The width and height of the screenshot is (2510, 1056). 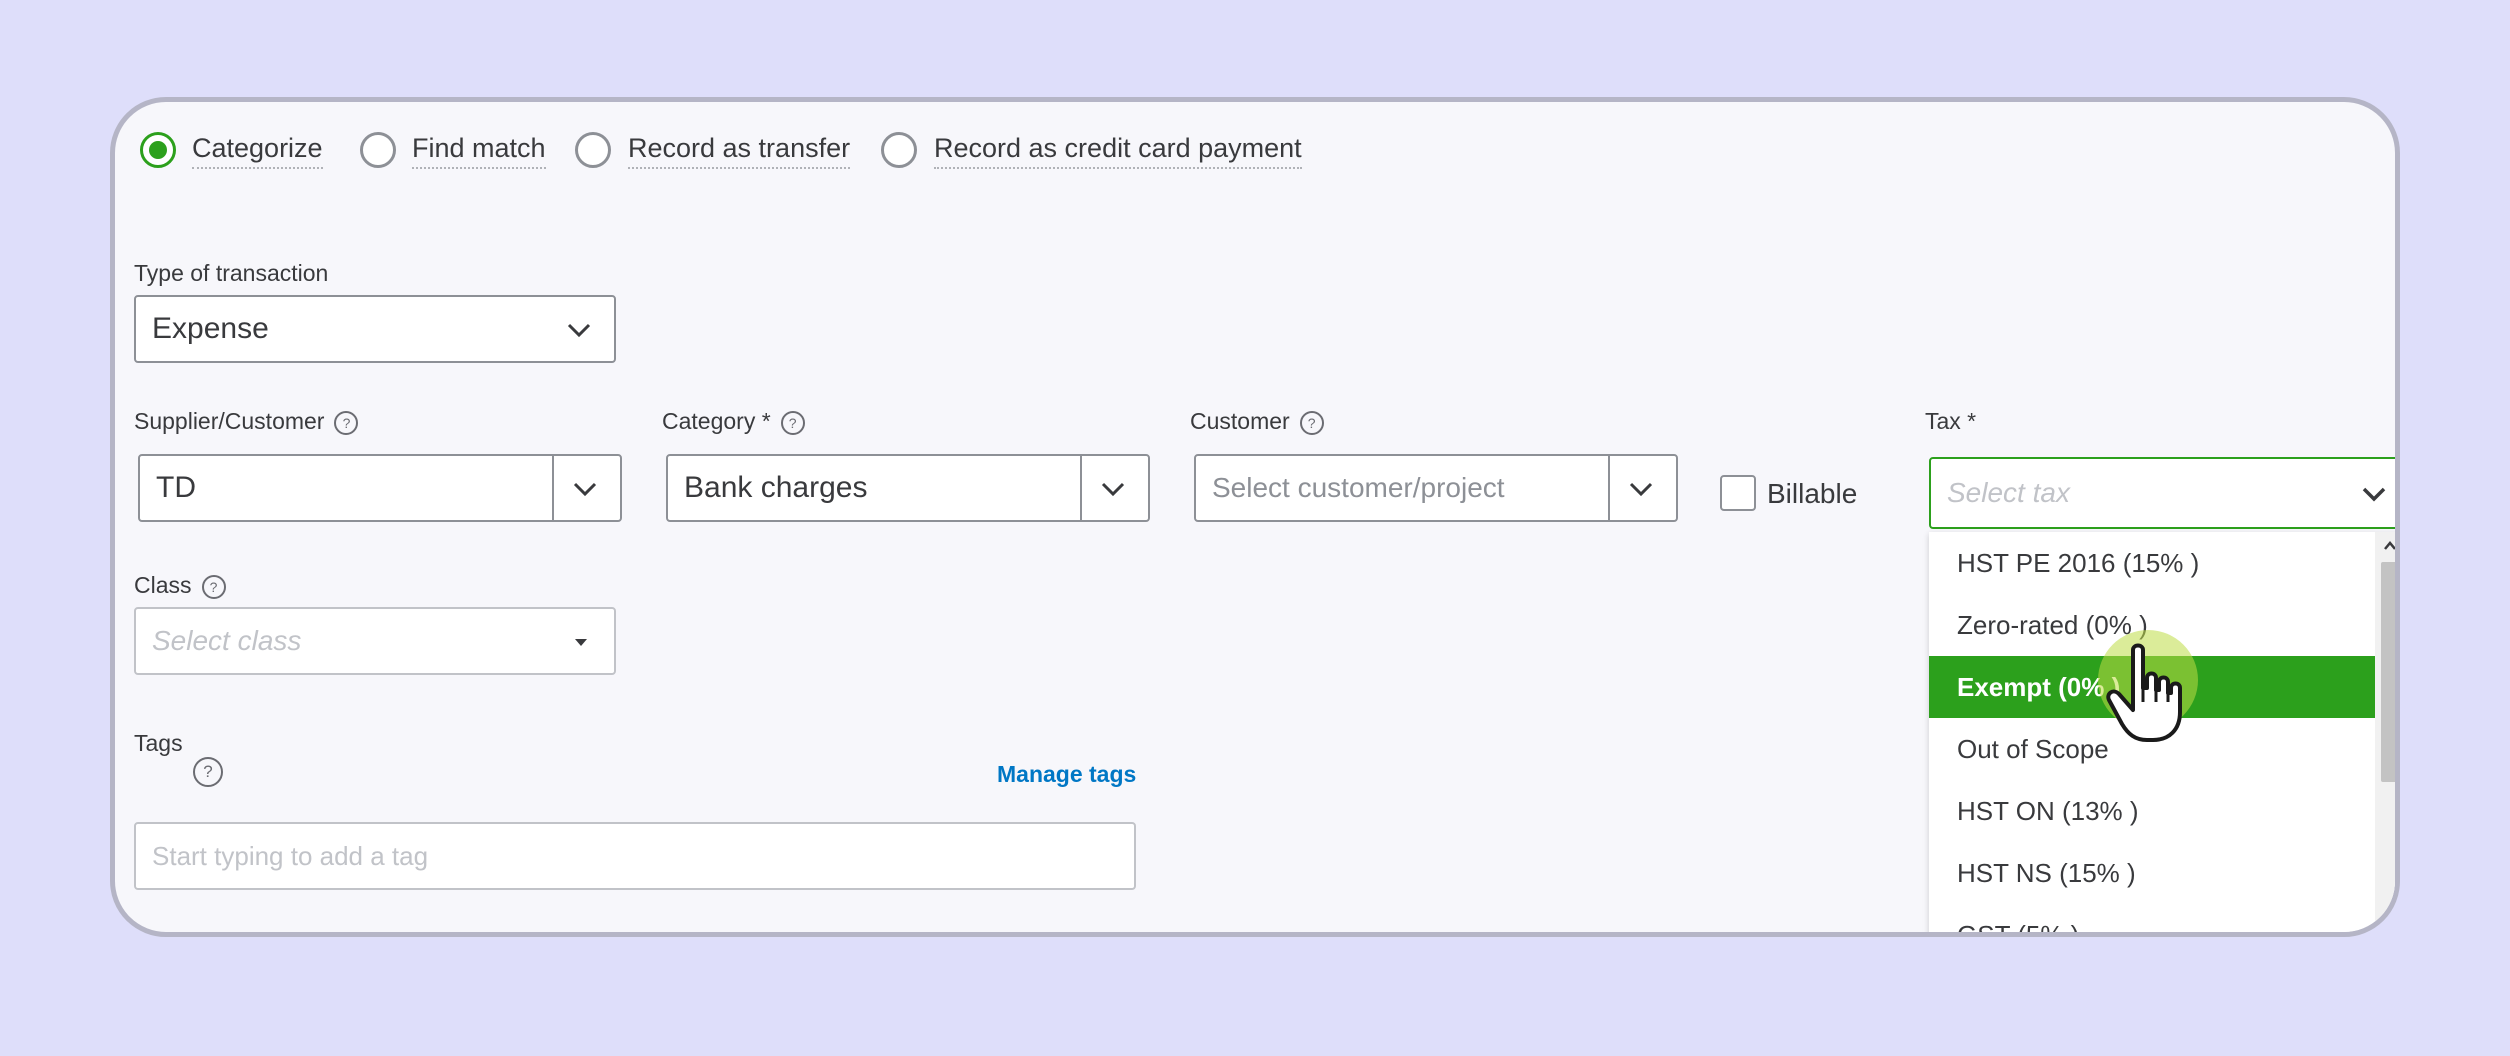 I want to click on class-label: Class?, so click(x=180, y=585).